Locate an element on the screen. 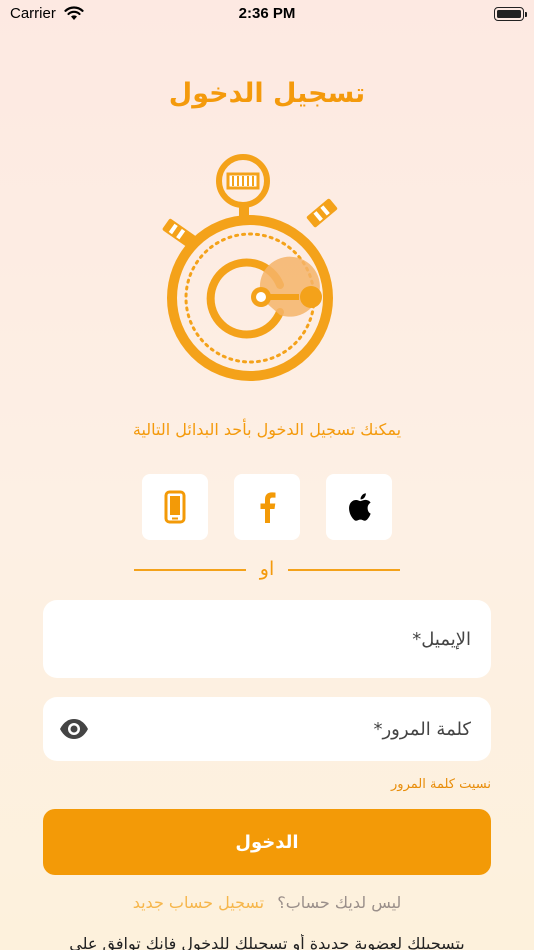 Image resolution: width=534 pixels, height=950 pixels. status-bar: Carrier 2:36 PM is located at coordinates (267, 14).